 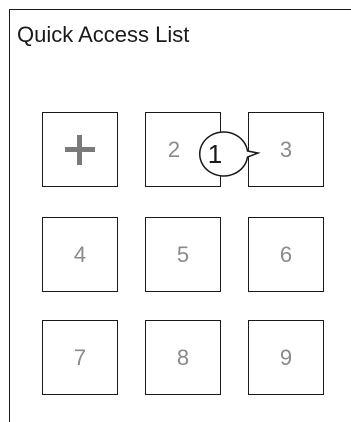 I want to click on slot-4: 4, so click(x=80, y=254).